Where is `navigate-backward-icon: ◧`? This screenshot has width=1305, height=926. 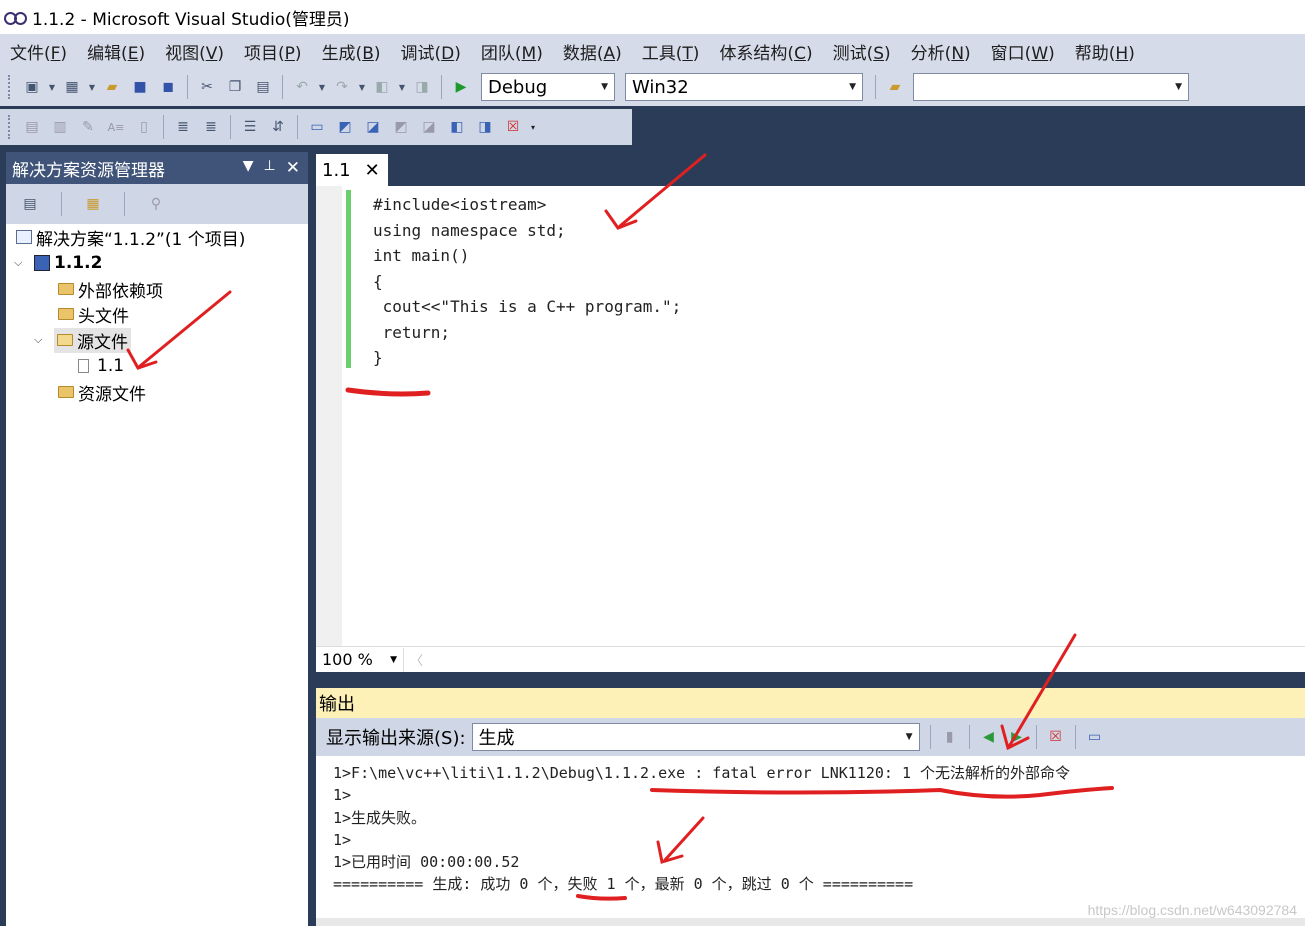 navigate-backward-icon: ◧ is located at coordinates (382, 87).